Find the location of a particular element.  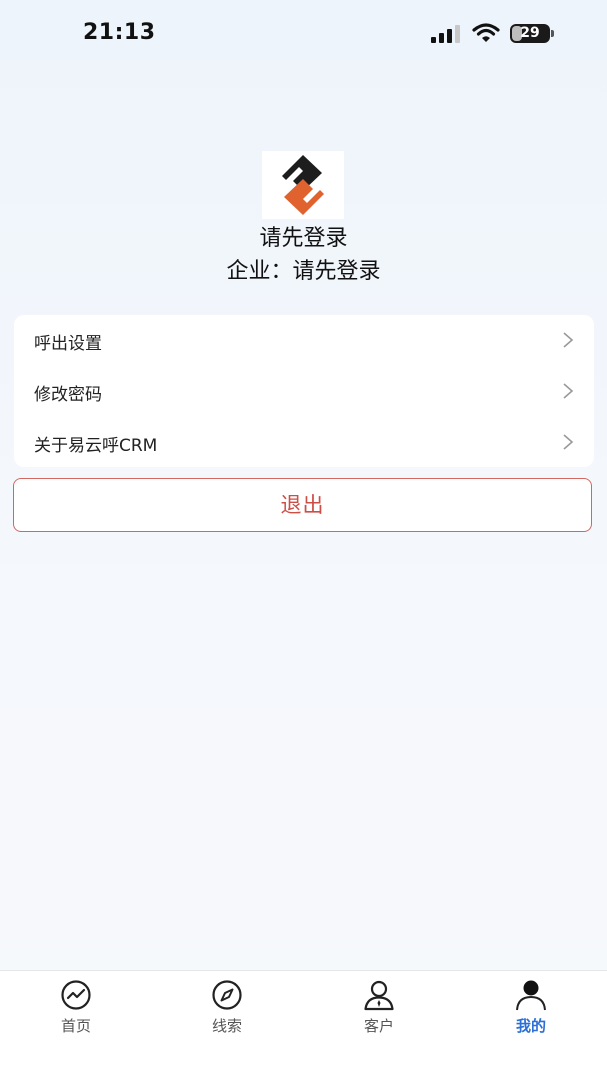

company-line: 企业：请先登录 is located at coordinates (303, 269).